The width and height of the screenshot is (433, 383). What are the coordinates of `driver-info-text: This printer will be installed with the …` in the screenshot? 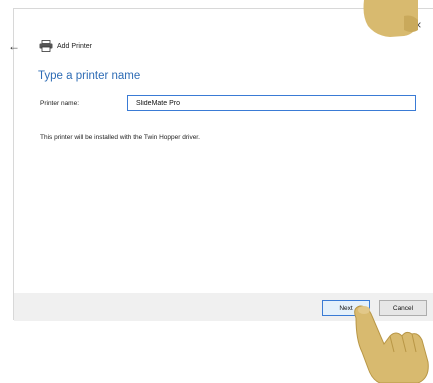 It's located at (120, 137).